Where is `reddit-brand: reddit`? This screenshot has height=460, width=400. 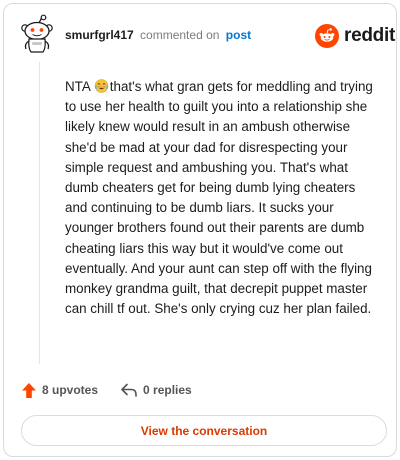
reddit-brand: reddit is located at coordinates (355, 36).